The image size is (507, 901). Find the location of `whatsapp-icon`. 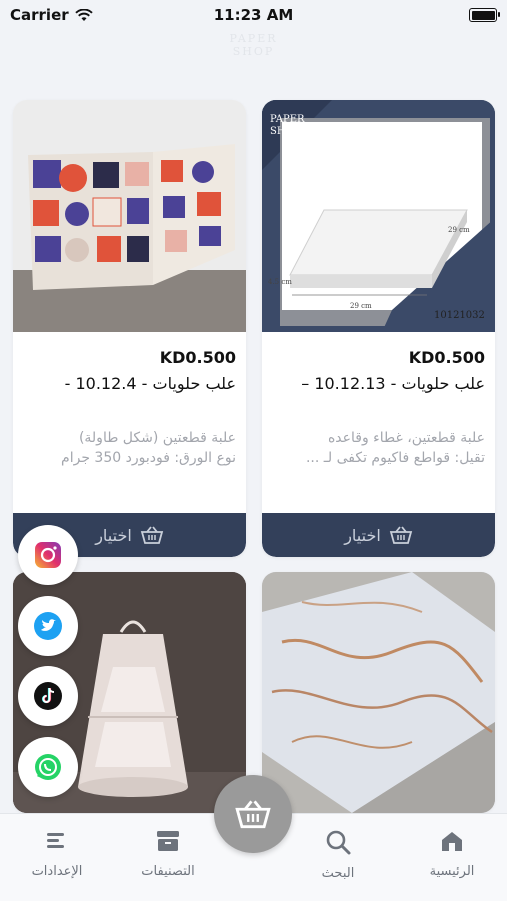

whatsapp-icon is located at coordinates (48, 767).